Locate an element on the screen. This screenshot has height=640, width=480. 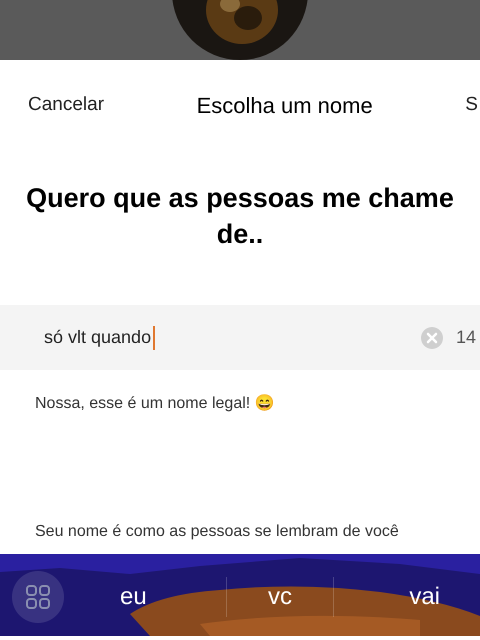
grid-icon is located at coordinates (38, 597).